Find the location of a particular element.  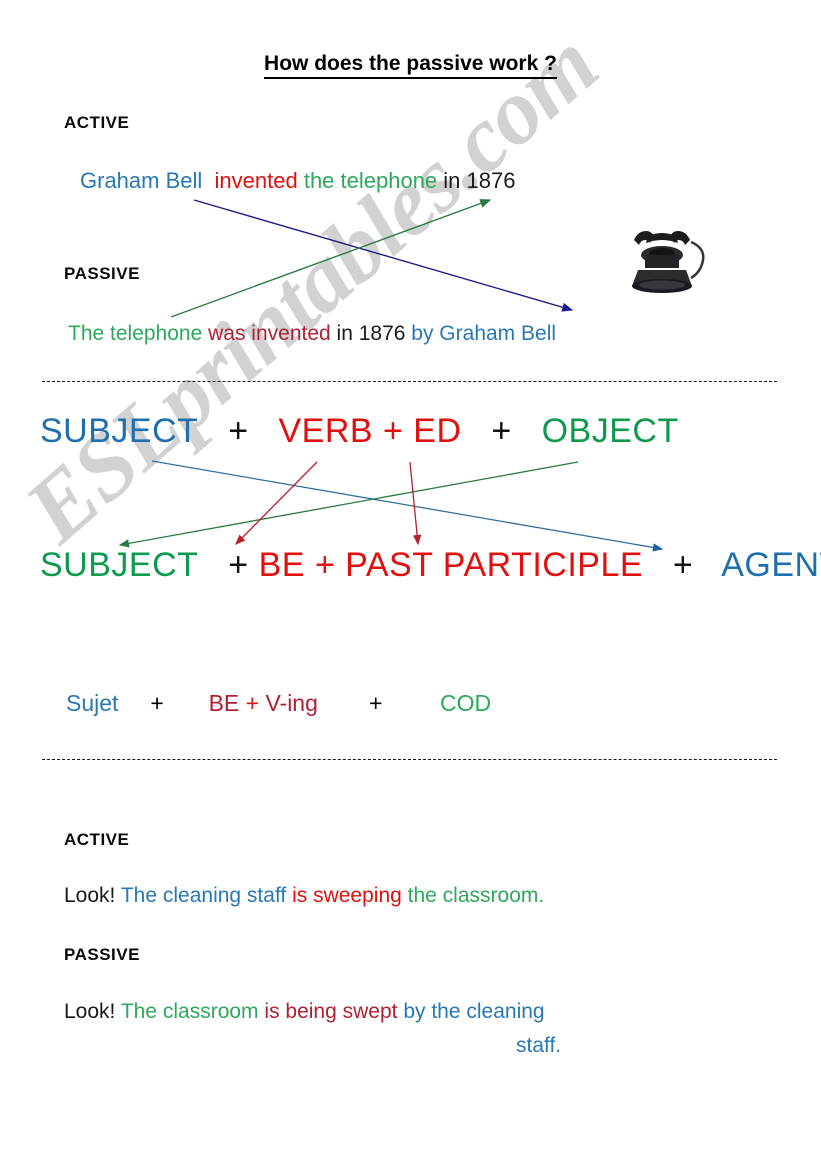

passive-time: in 1876 is located at coordinates (371, 333).